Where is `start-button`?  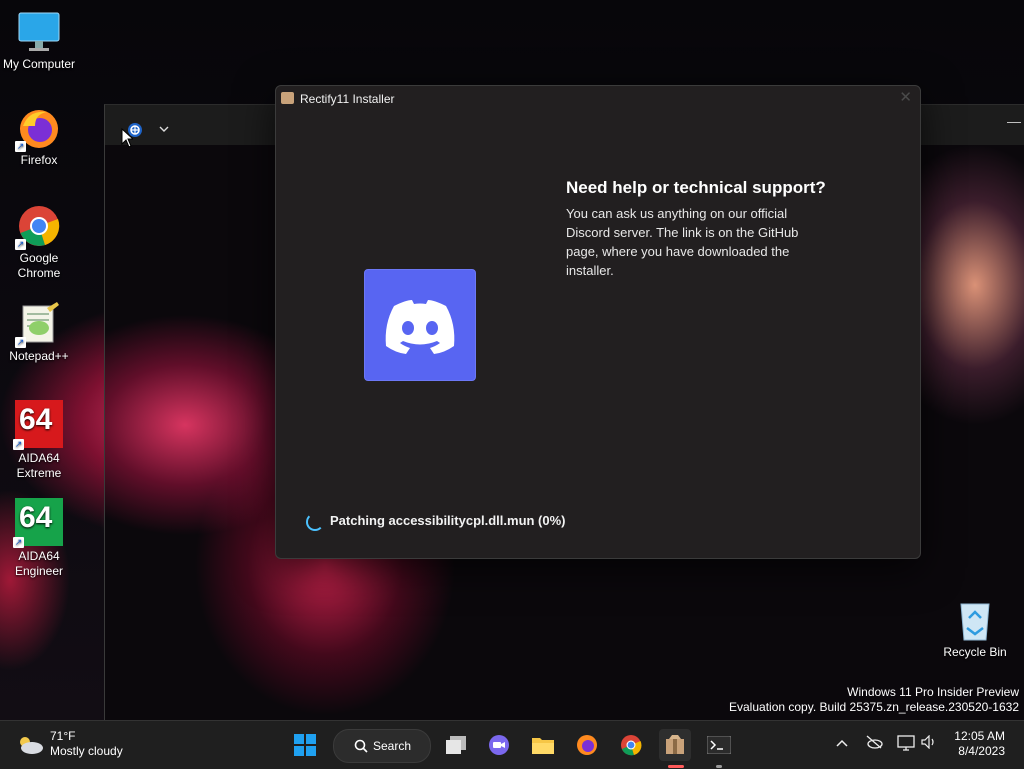 start-button is located at coordinates (305, 745).